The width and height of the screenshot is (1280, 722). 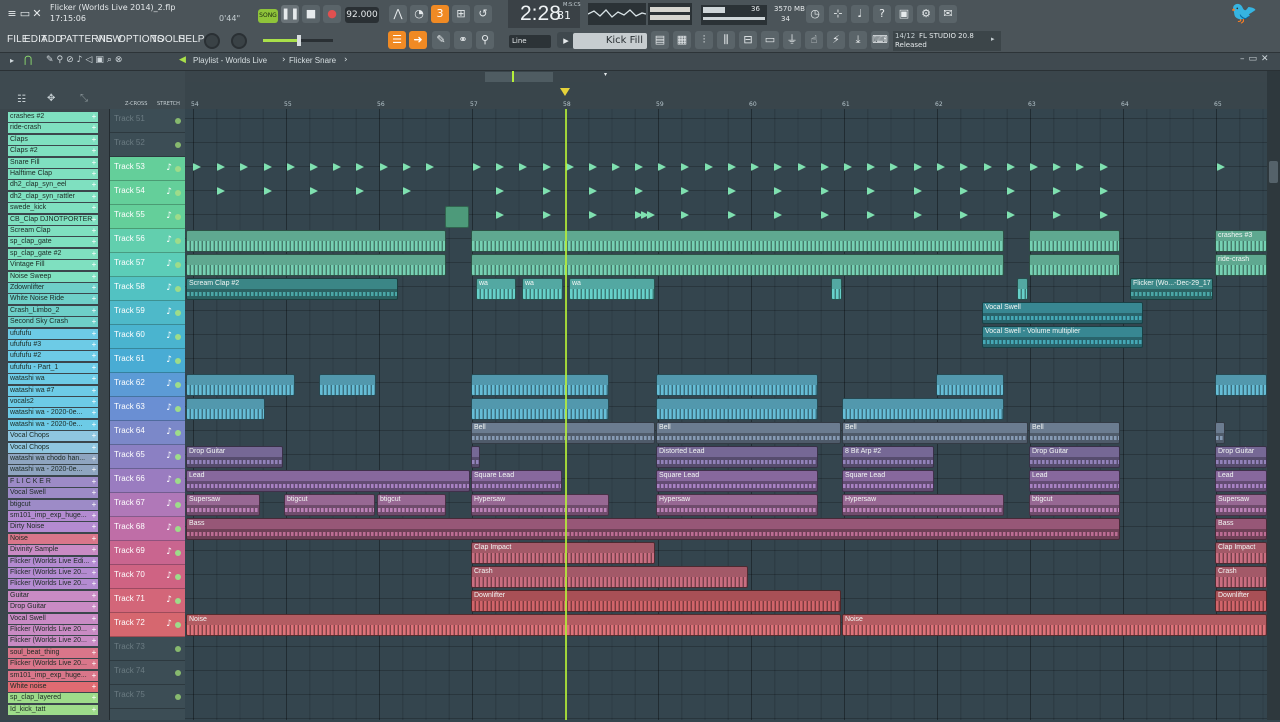 I want to click on picker-item: ufufufu #3 +, so click(x=53, y=345).